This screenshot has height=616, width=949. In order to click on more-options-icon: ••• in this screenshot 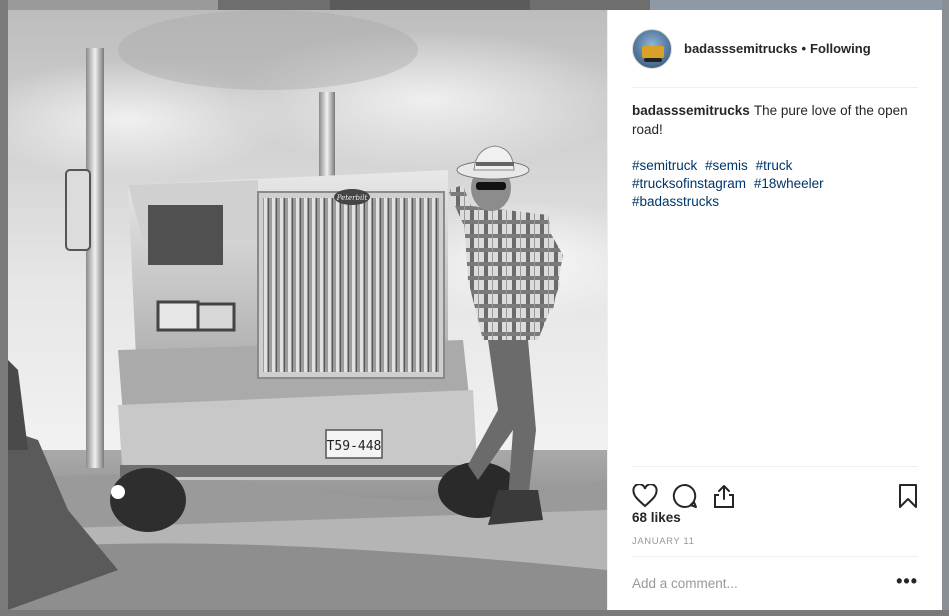, I will do `click(907, 582)`.